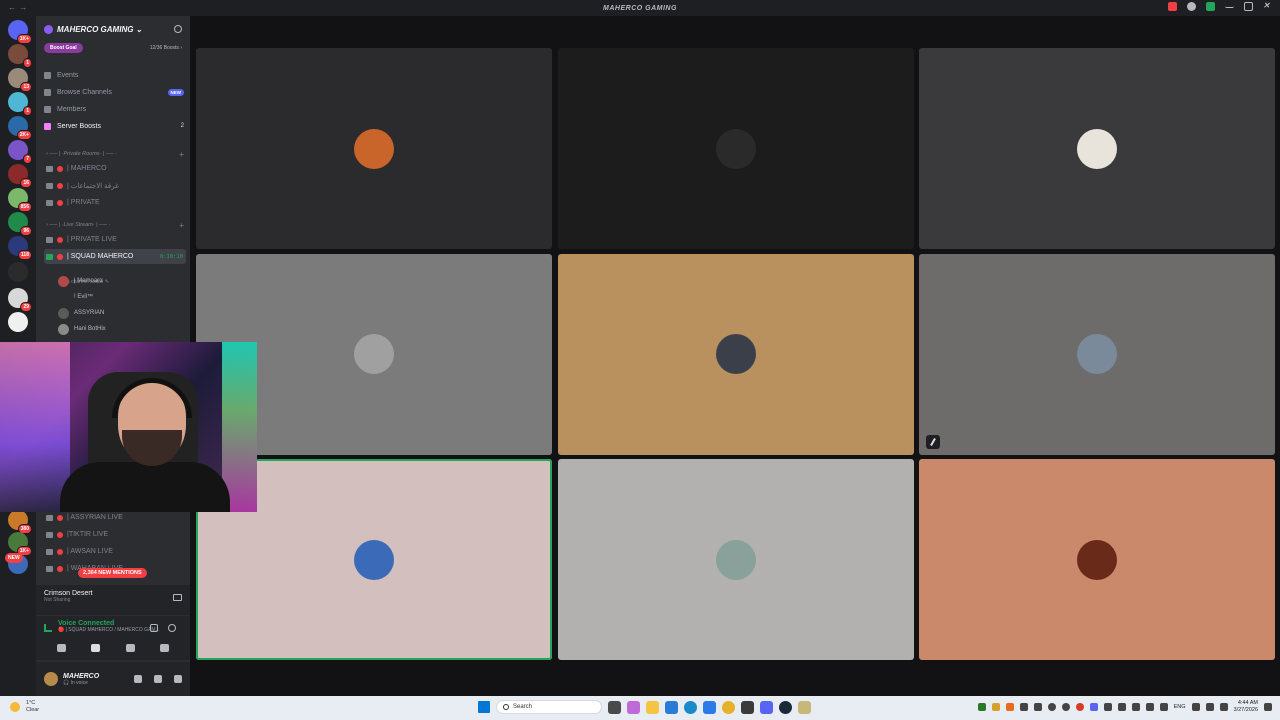  I want to click on channel-private-live: | PRIVATE LIVE, so click(115, 239).